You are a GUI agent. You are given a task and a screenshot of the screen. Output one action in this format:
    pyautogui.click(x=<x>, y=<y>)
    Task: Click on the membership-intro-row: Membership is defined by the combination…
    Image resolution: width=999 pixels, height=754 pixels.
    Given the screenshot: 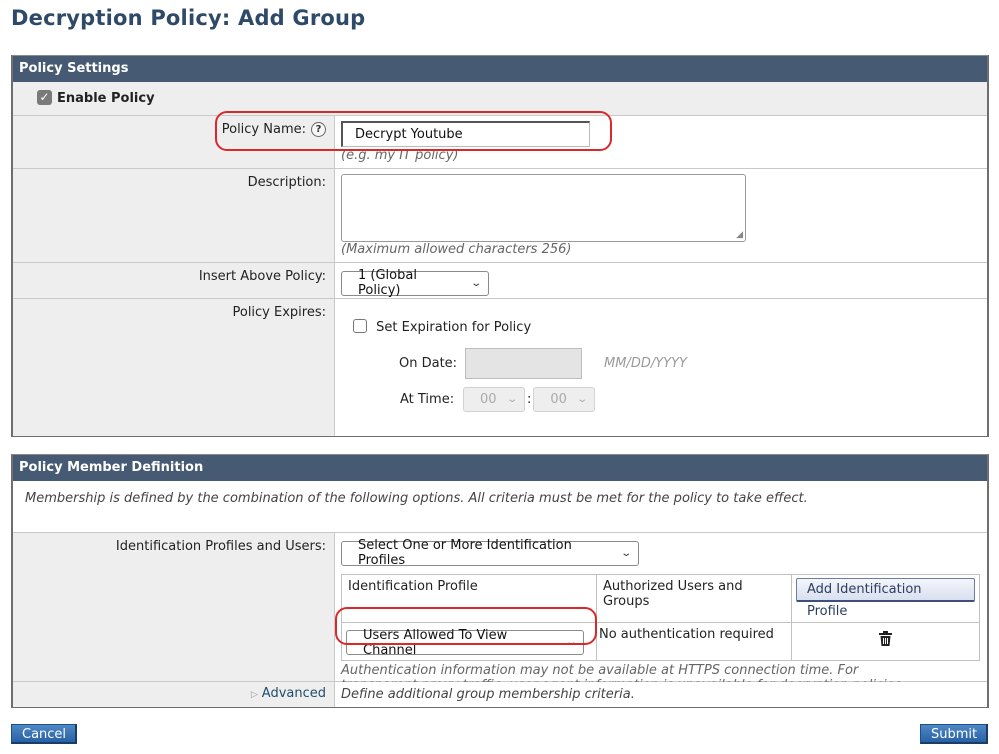 What is the action you would take?
    pyautogui.click(x=500, y=507)
    